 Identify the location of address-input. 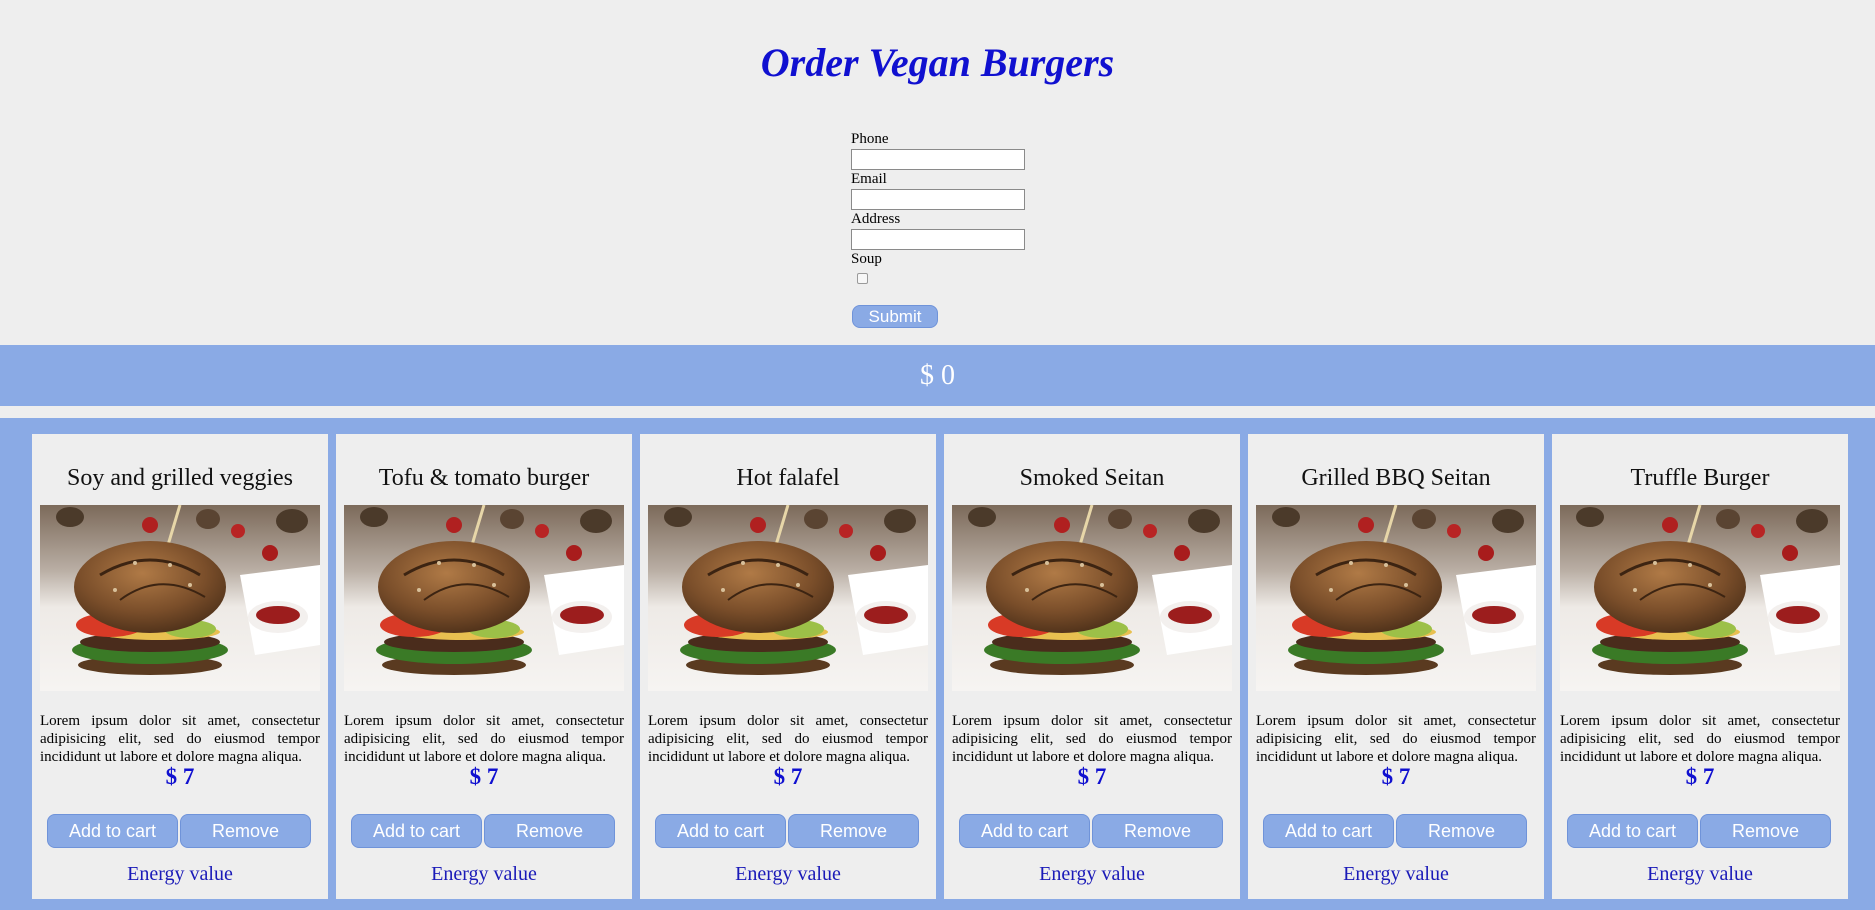
(938, 239).